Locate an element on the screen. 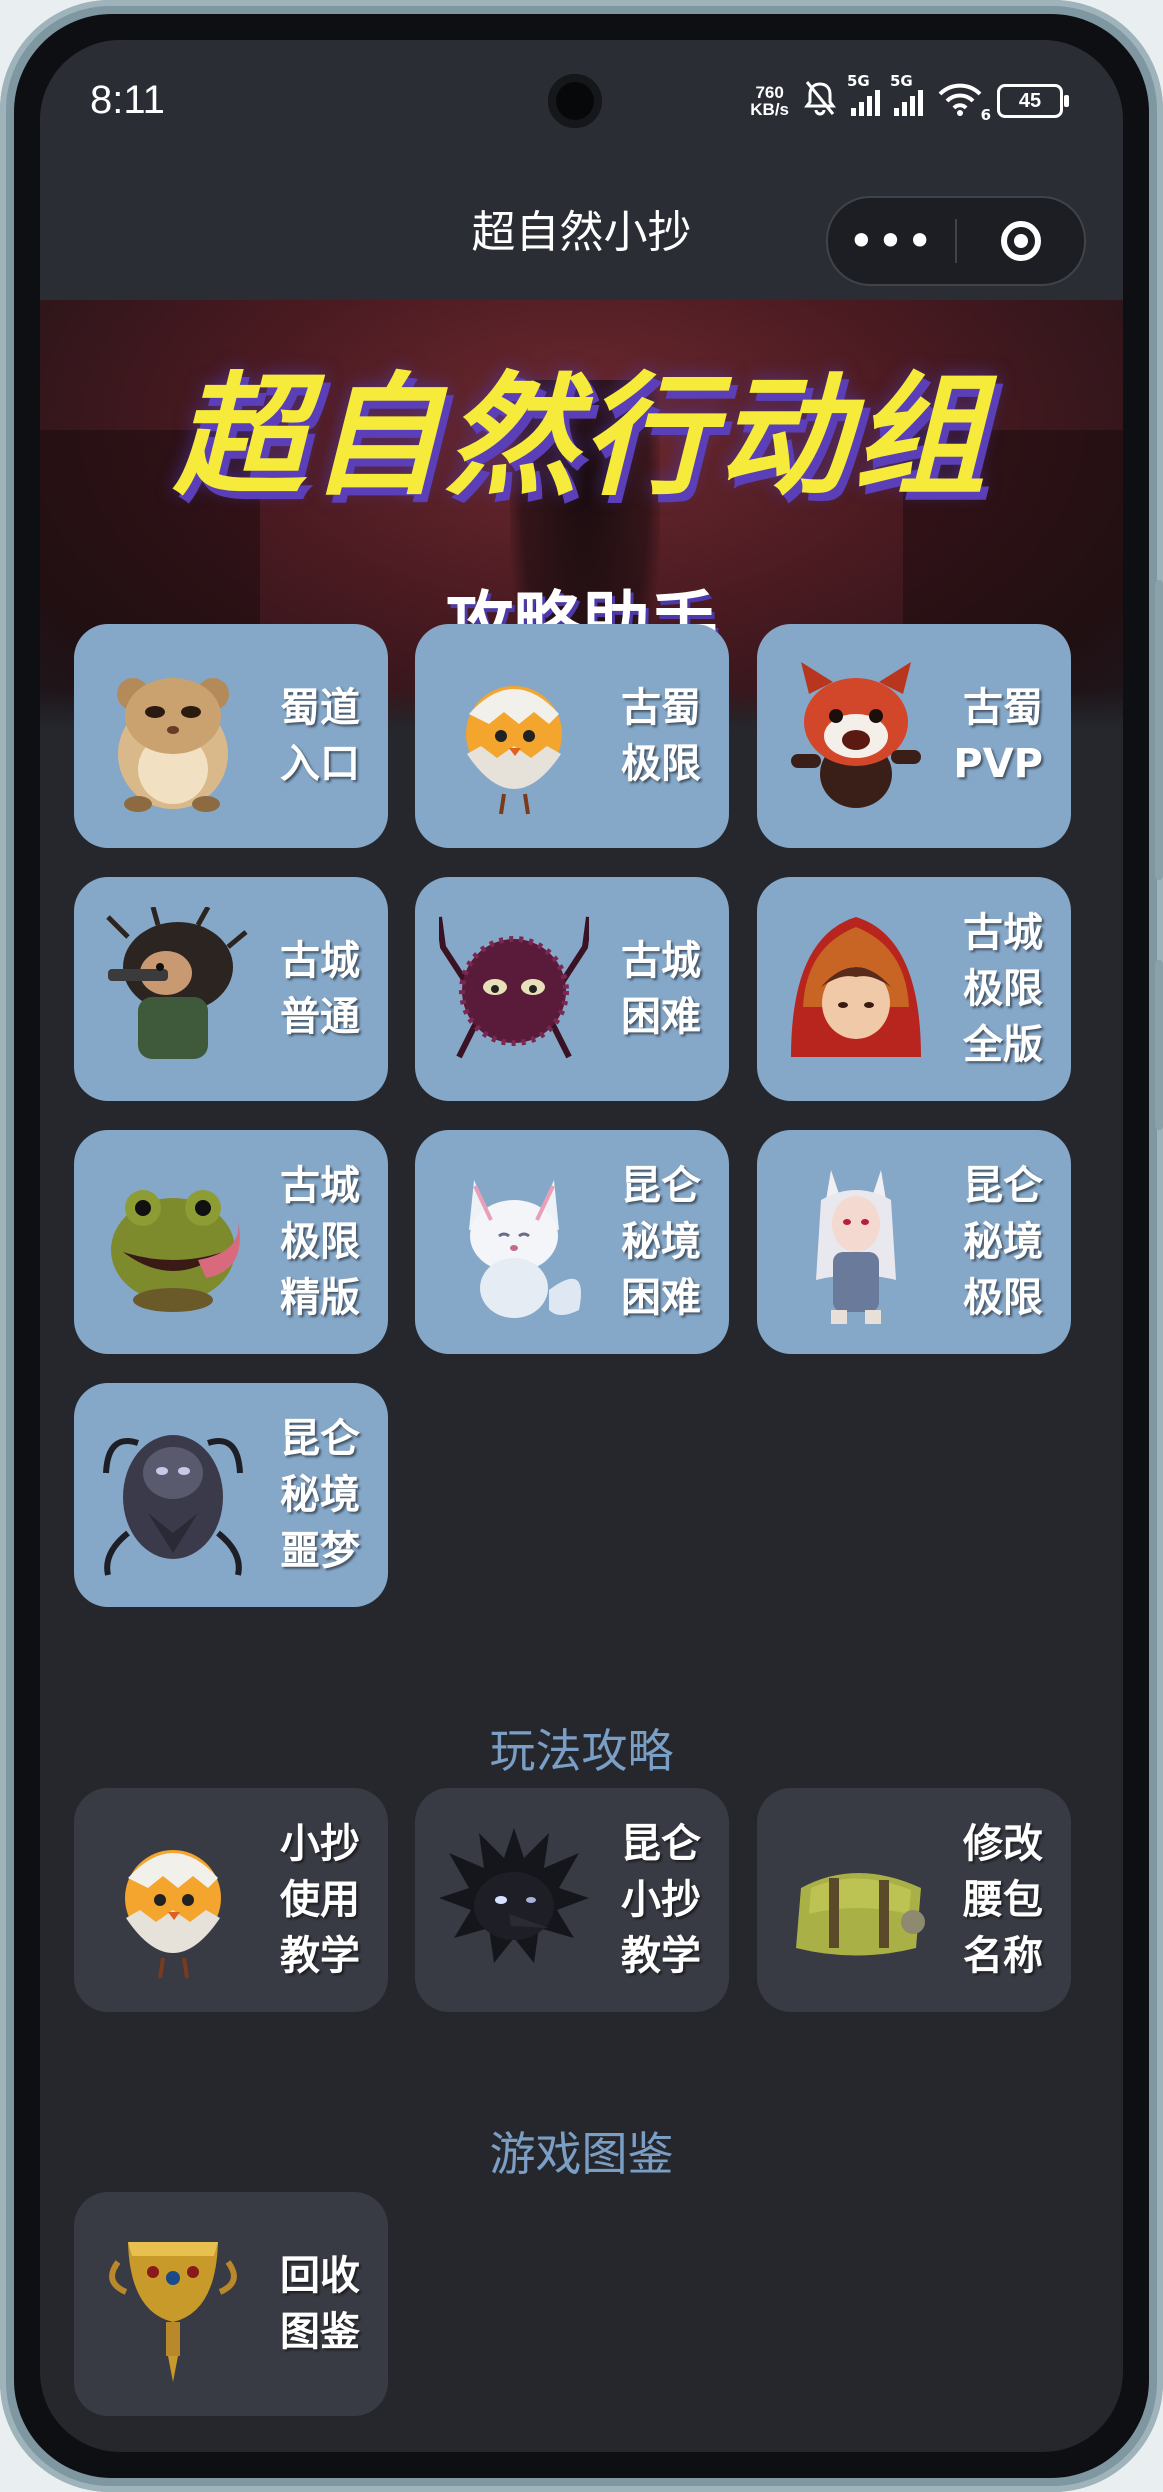  status-icons: 760 KB/s 5G 5G 6 45 is located at coordinates (909, 98).